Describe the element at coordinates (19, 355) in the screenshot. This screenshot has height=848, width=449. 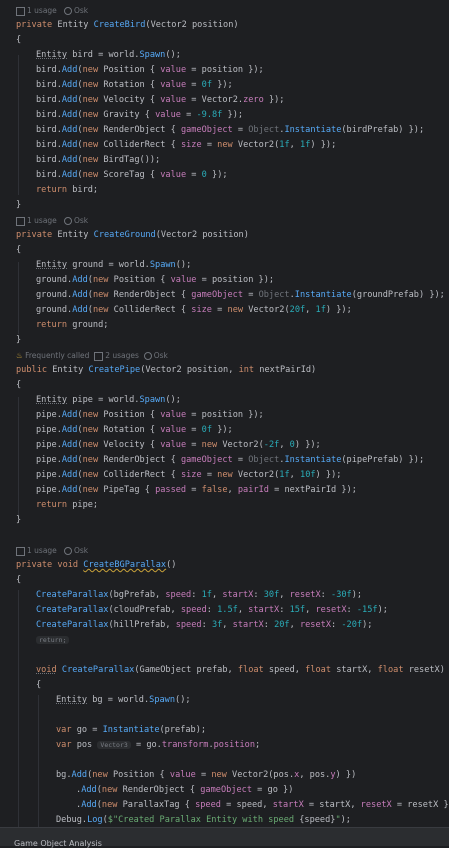
I see `flame-icon: ♨` at that location.